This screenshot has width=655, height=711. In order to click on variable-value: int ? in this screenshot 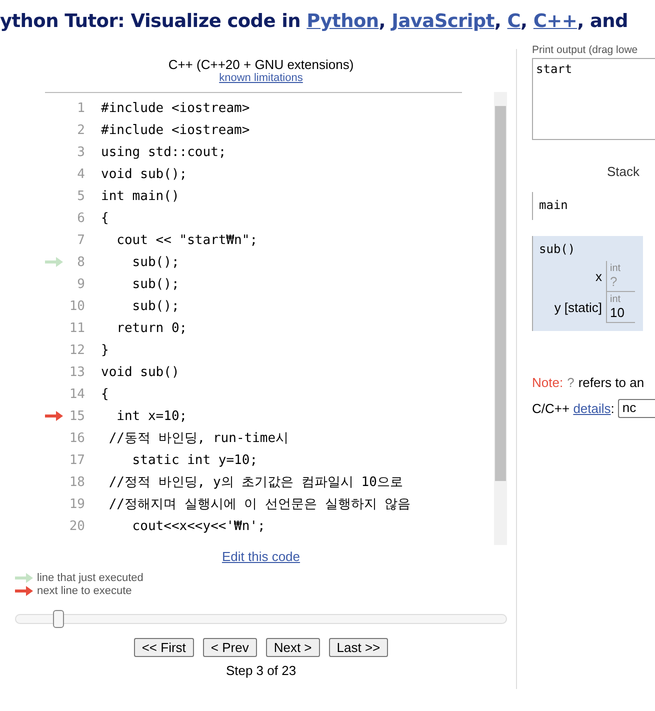, I will do `click(620, 276)`.